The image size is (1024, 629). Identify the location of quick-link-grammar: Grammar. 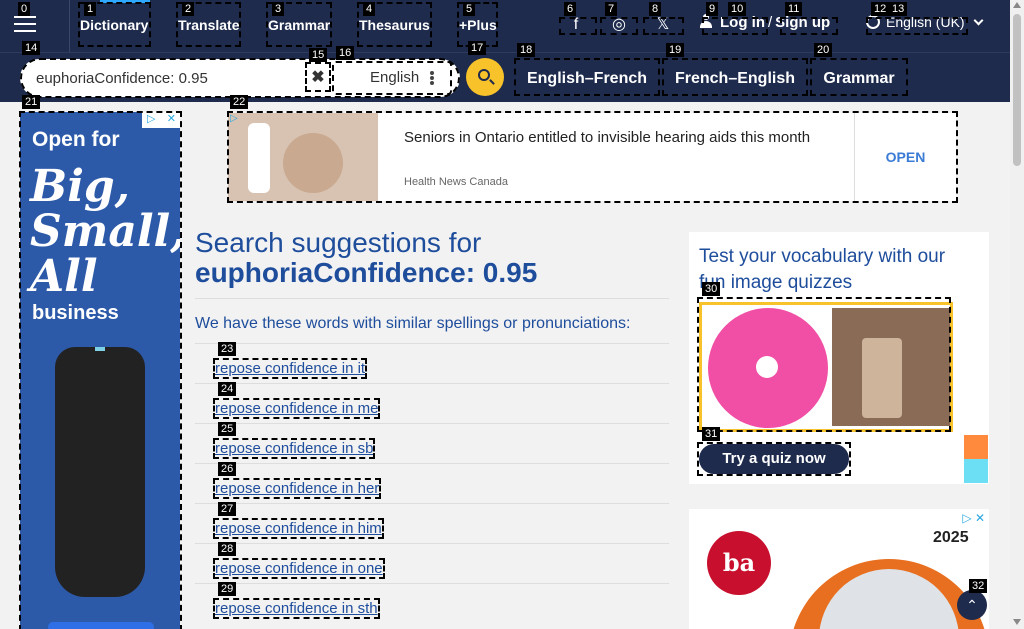
(859, 77).